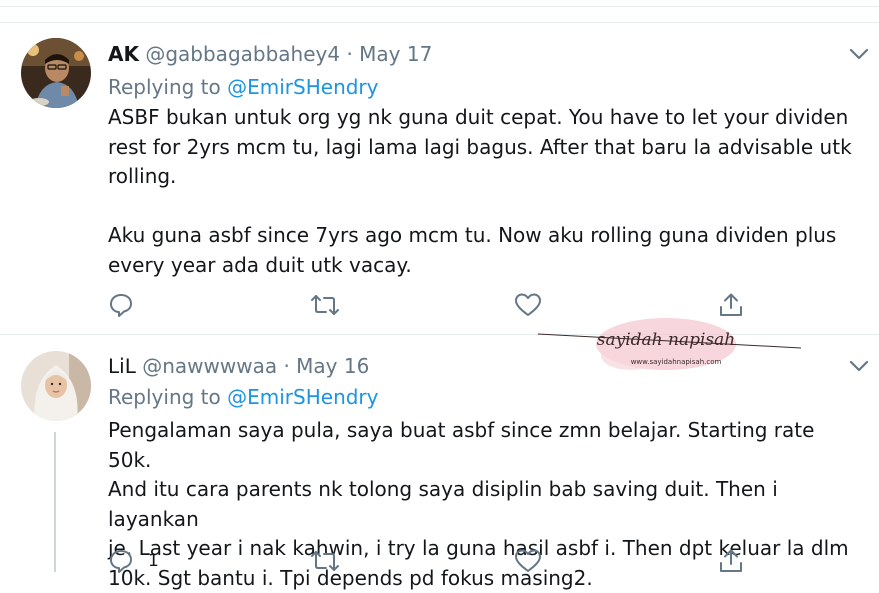 This screenshot has width=879, height=593. I want to click on watermark-url: www.sayidahnapisah.com, so click(676, 362).